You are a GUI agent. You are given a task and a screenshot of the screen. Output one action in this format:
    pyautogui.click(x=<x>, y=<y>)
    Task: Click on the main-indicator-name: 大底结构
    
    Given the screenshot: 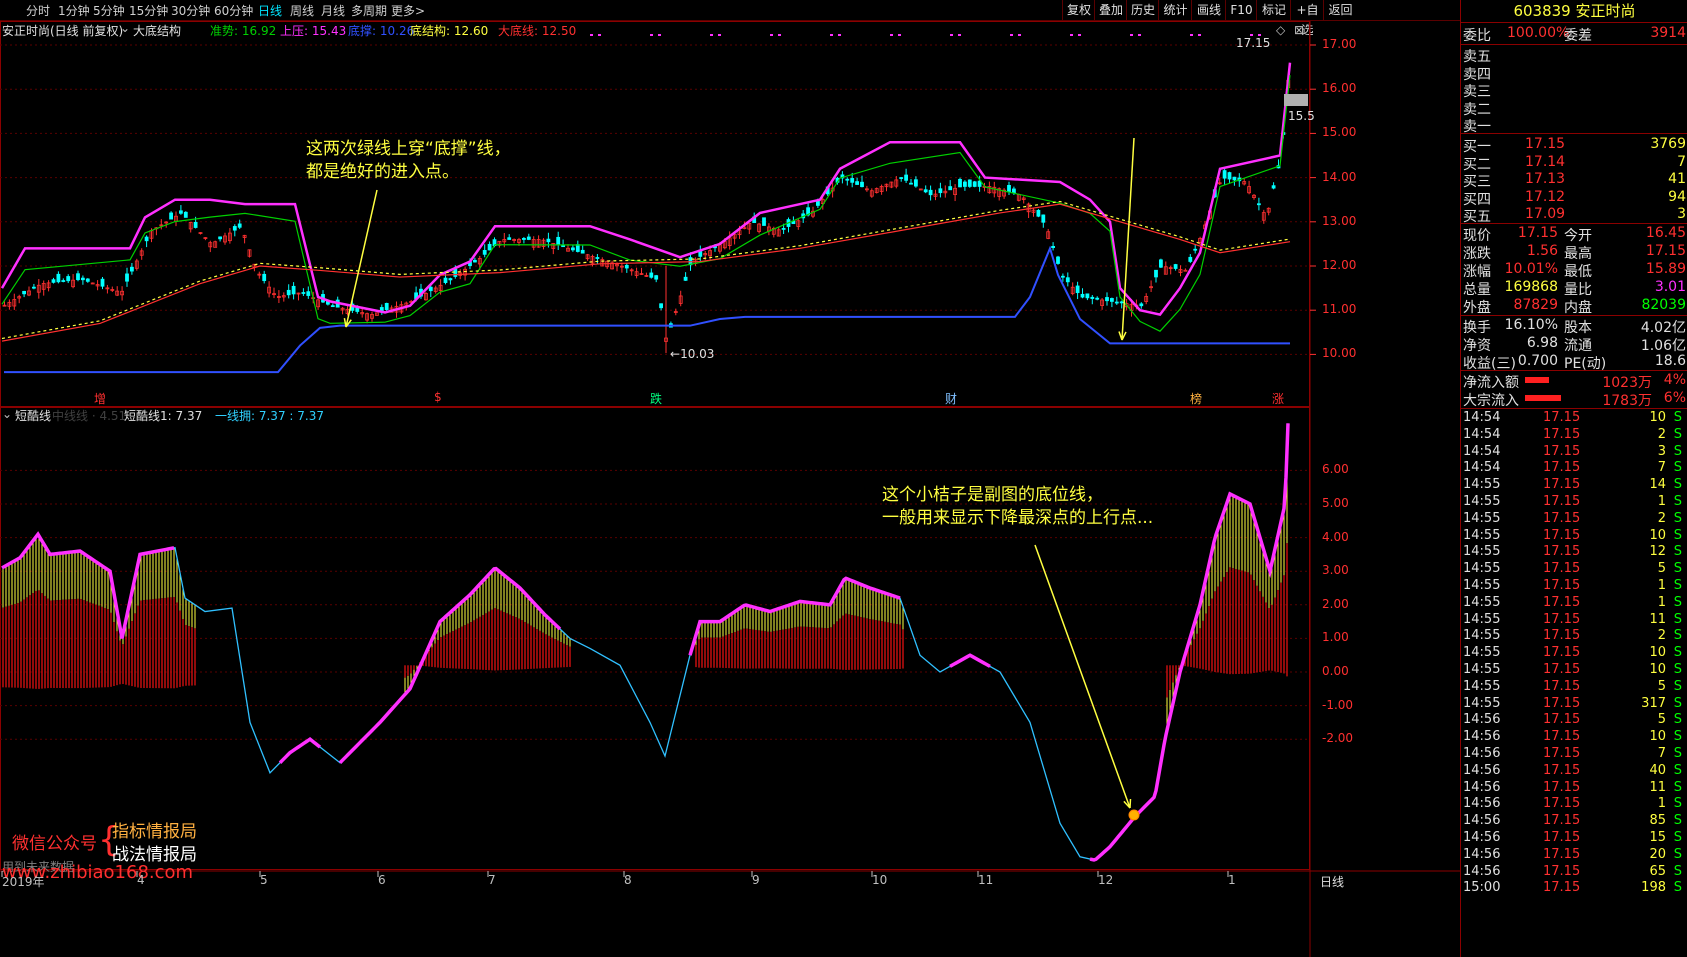 What is the action you would take?
    pyautogui.click(x=157, y=30)
    